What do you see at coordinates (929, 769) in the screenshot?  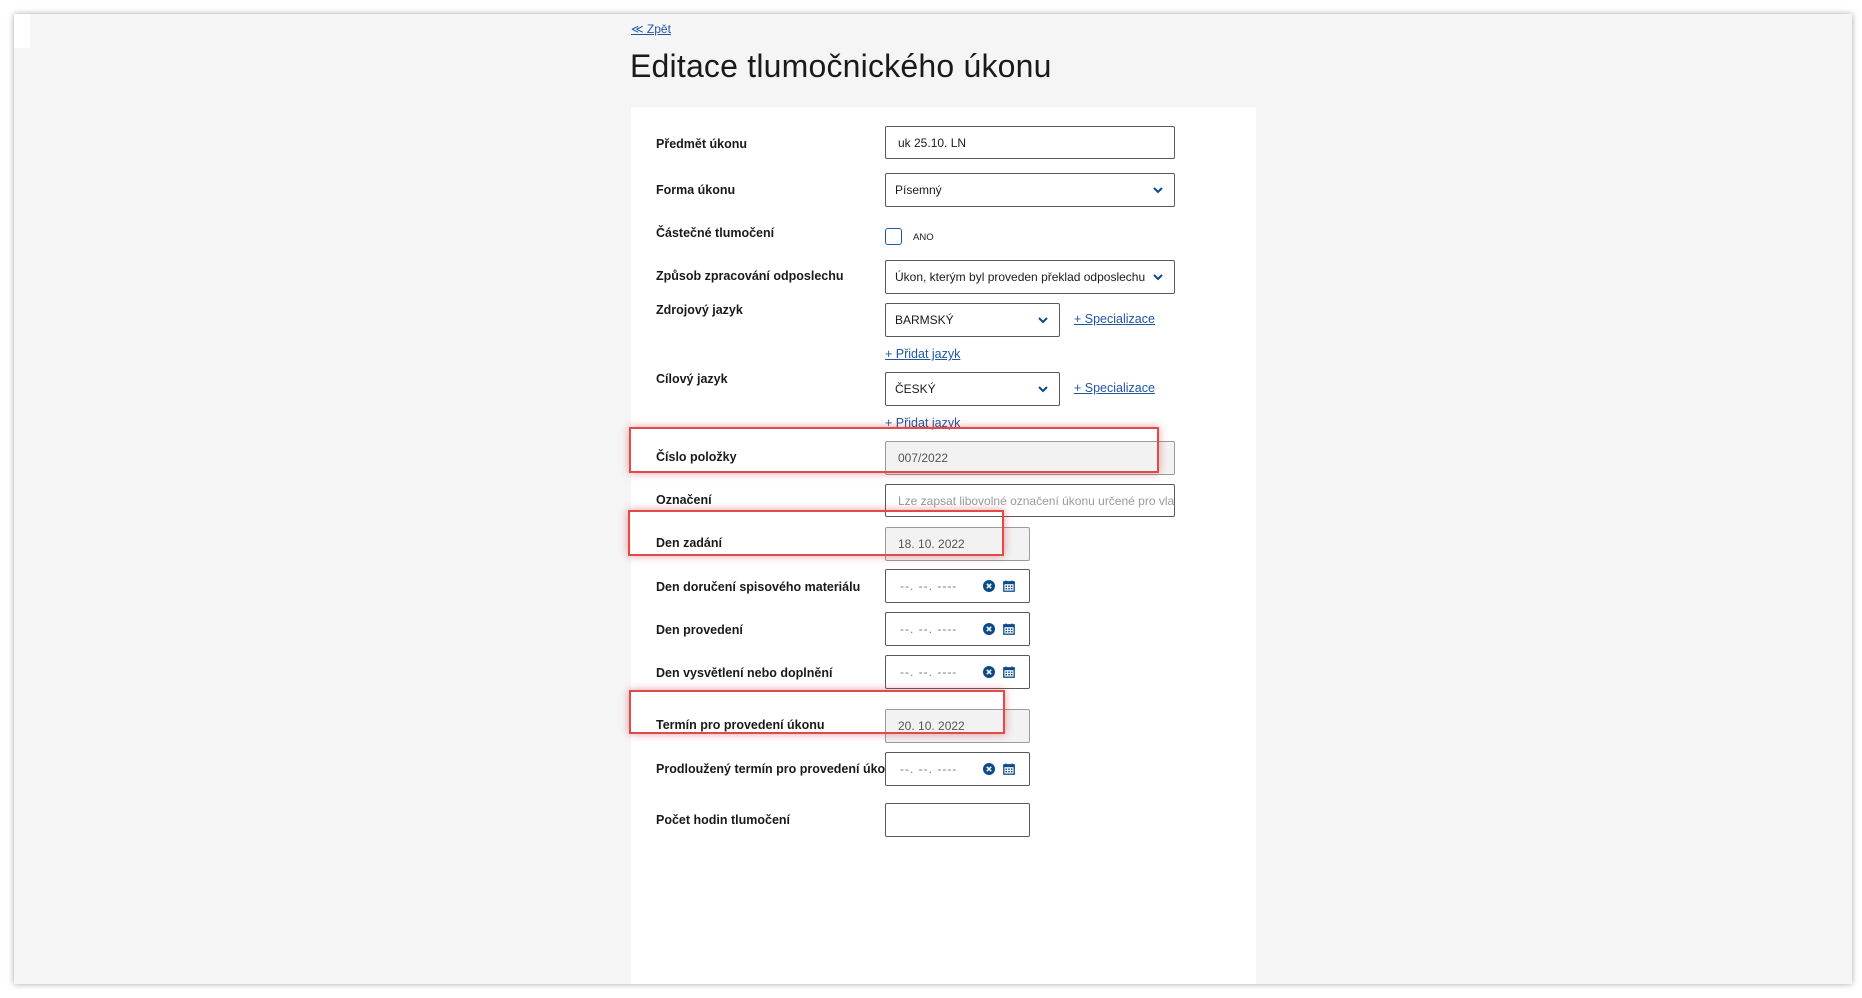 I see `prodlouzeny-termin-value: --. --. ----` at bounding box center [929, 769].